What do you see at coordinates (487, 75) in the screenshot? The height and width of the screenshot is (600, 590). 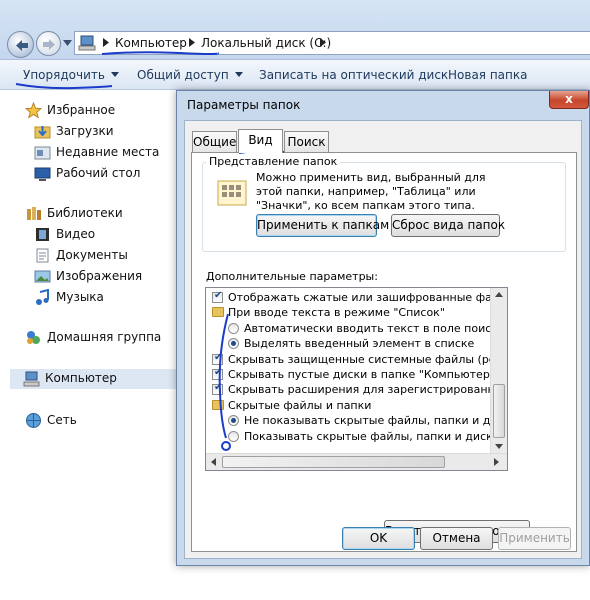 I see `new-folder-button: Новая папка` at bounding box center [487, 75].